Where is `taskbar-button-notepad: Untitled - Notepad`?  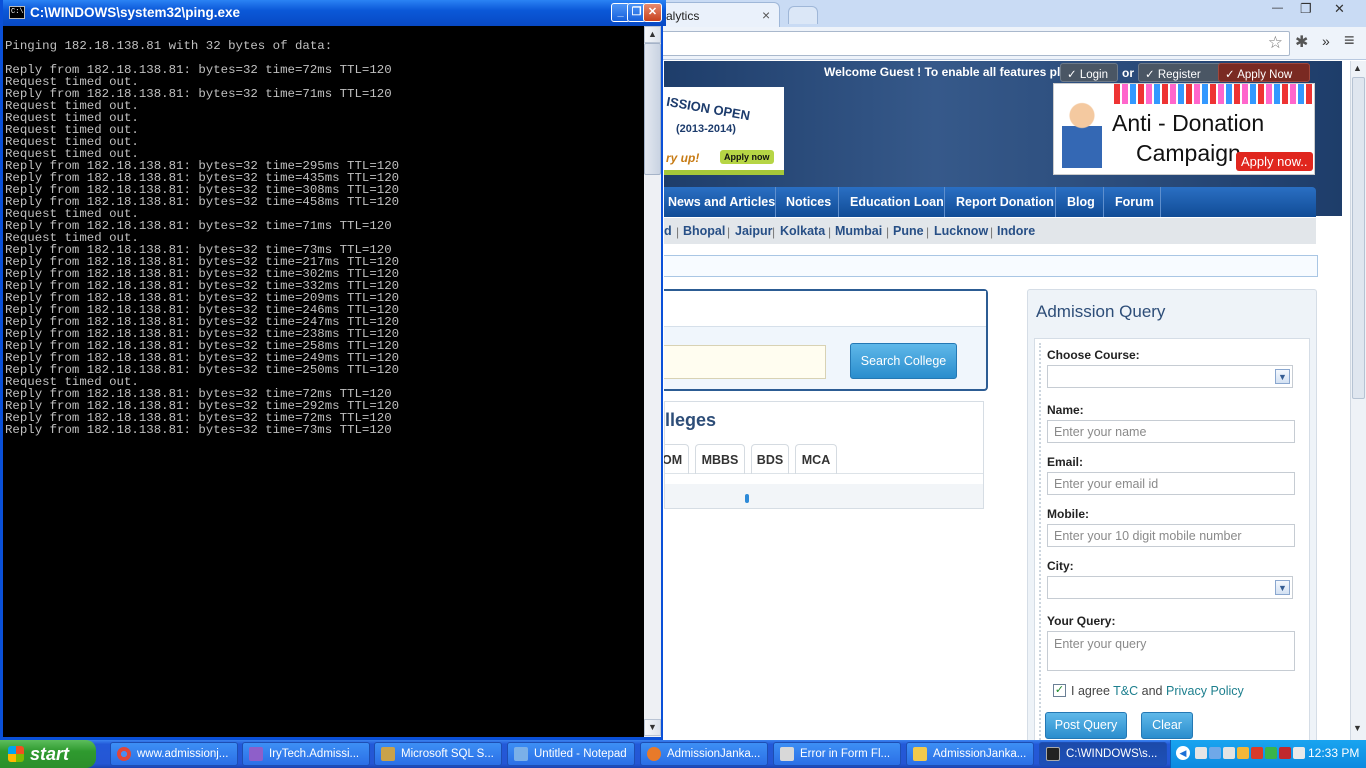
taskbar-button-notepad: Untitled - Notepad is located at coordinates (571, 754).